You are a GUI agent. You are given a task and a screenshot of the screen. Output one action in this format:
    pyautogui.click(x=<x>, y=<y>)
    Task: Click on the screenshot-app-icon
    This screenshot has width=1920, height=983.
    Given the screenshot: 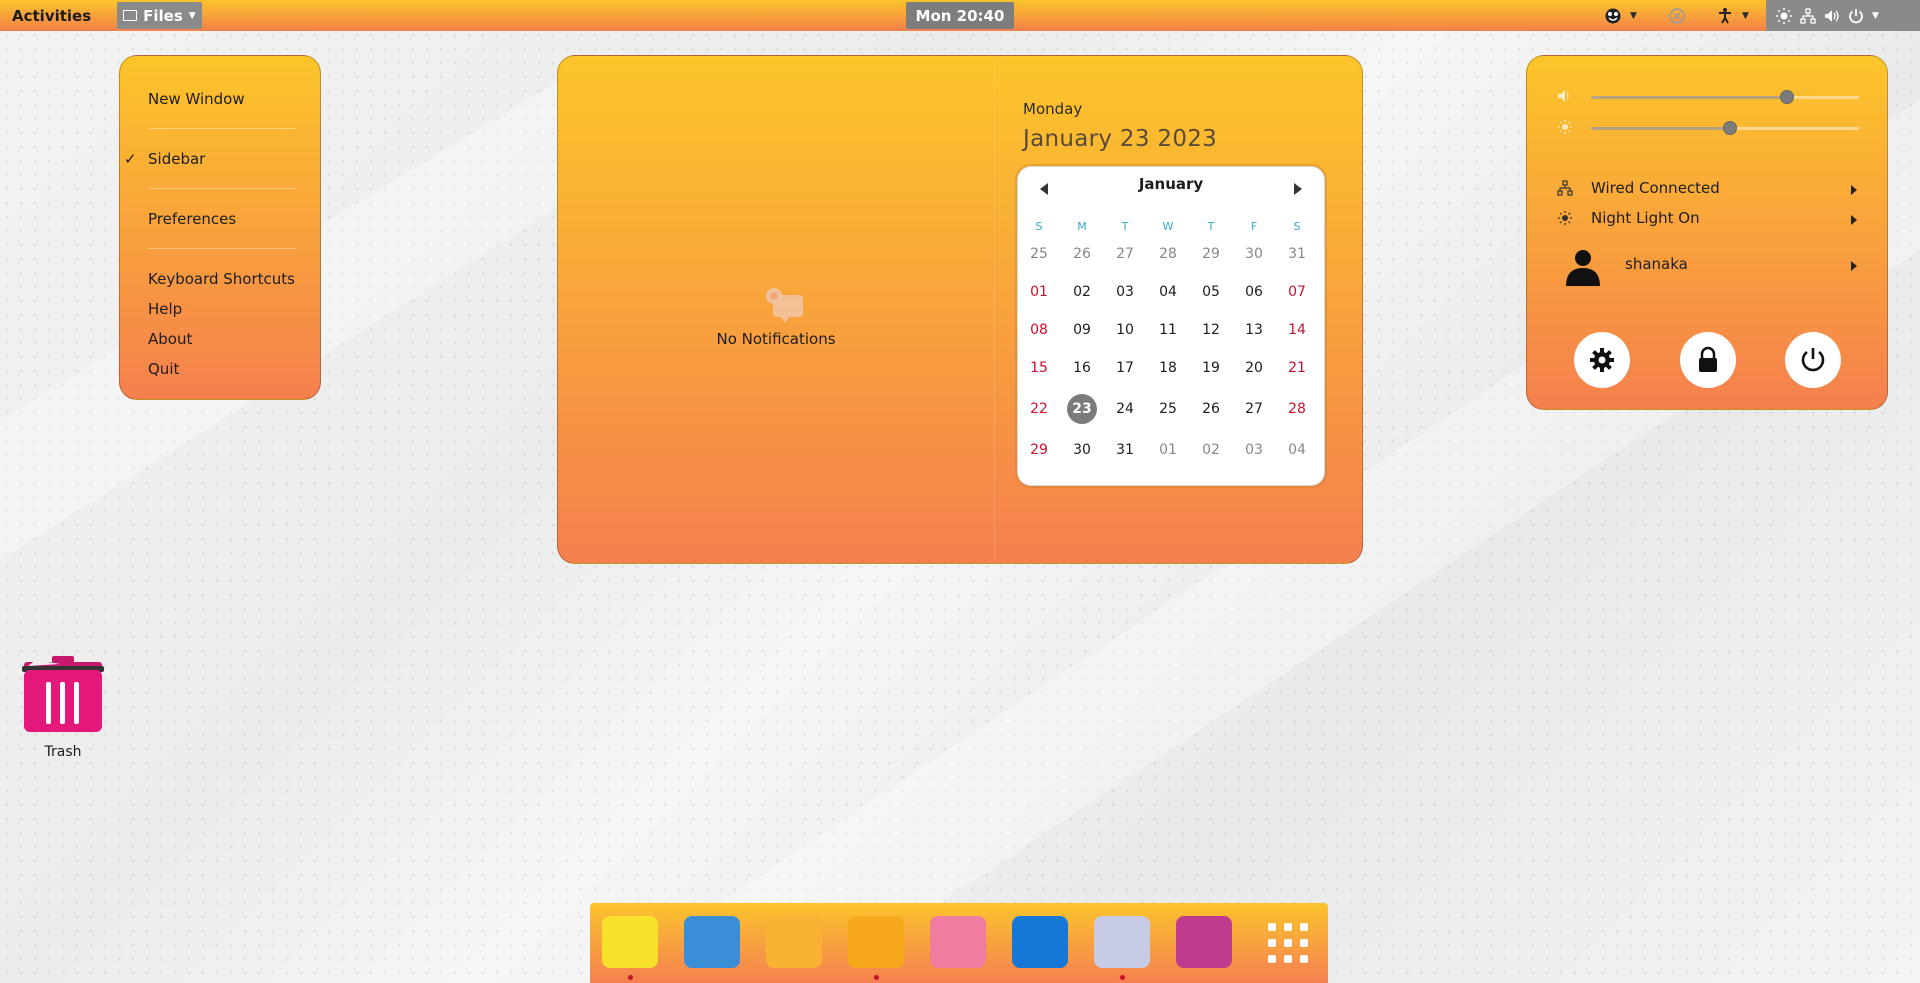 What is the action you would take?
    pyautogui.click(x=1204, y=942)
    